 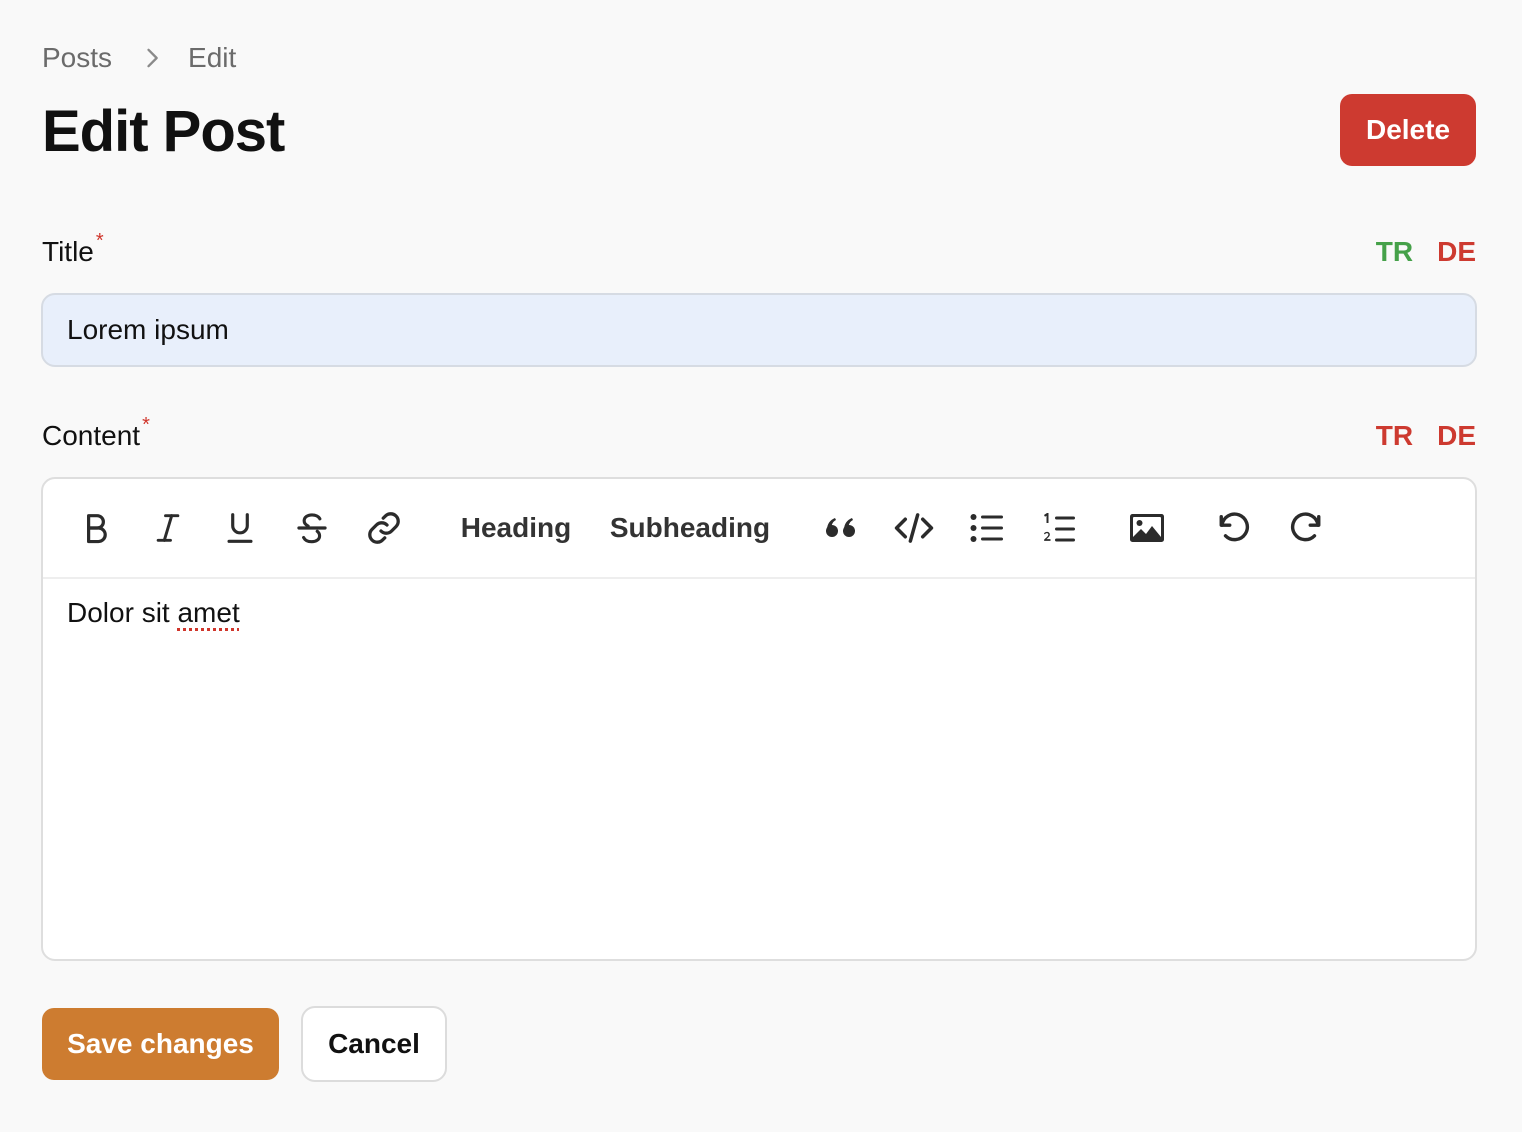 I want to click on redo-icon, so click(x=1306, y=528).